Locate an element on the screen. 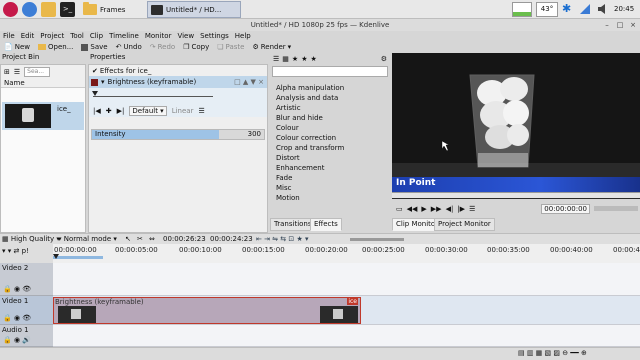  zone-marker is located at coordinates (78, 257).